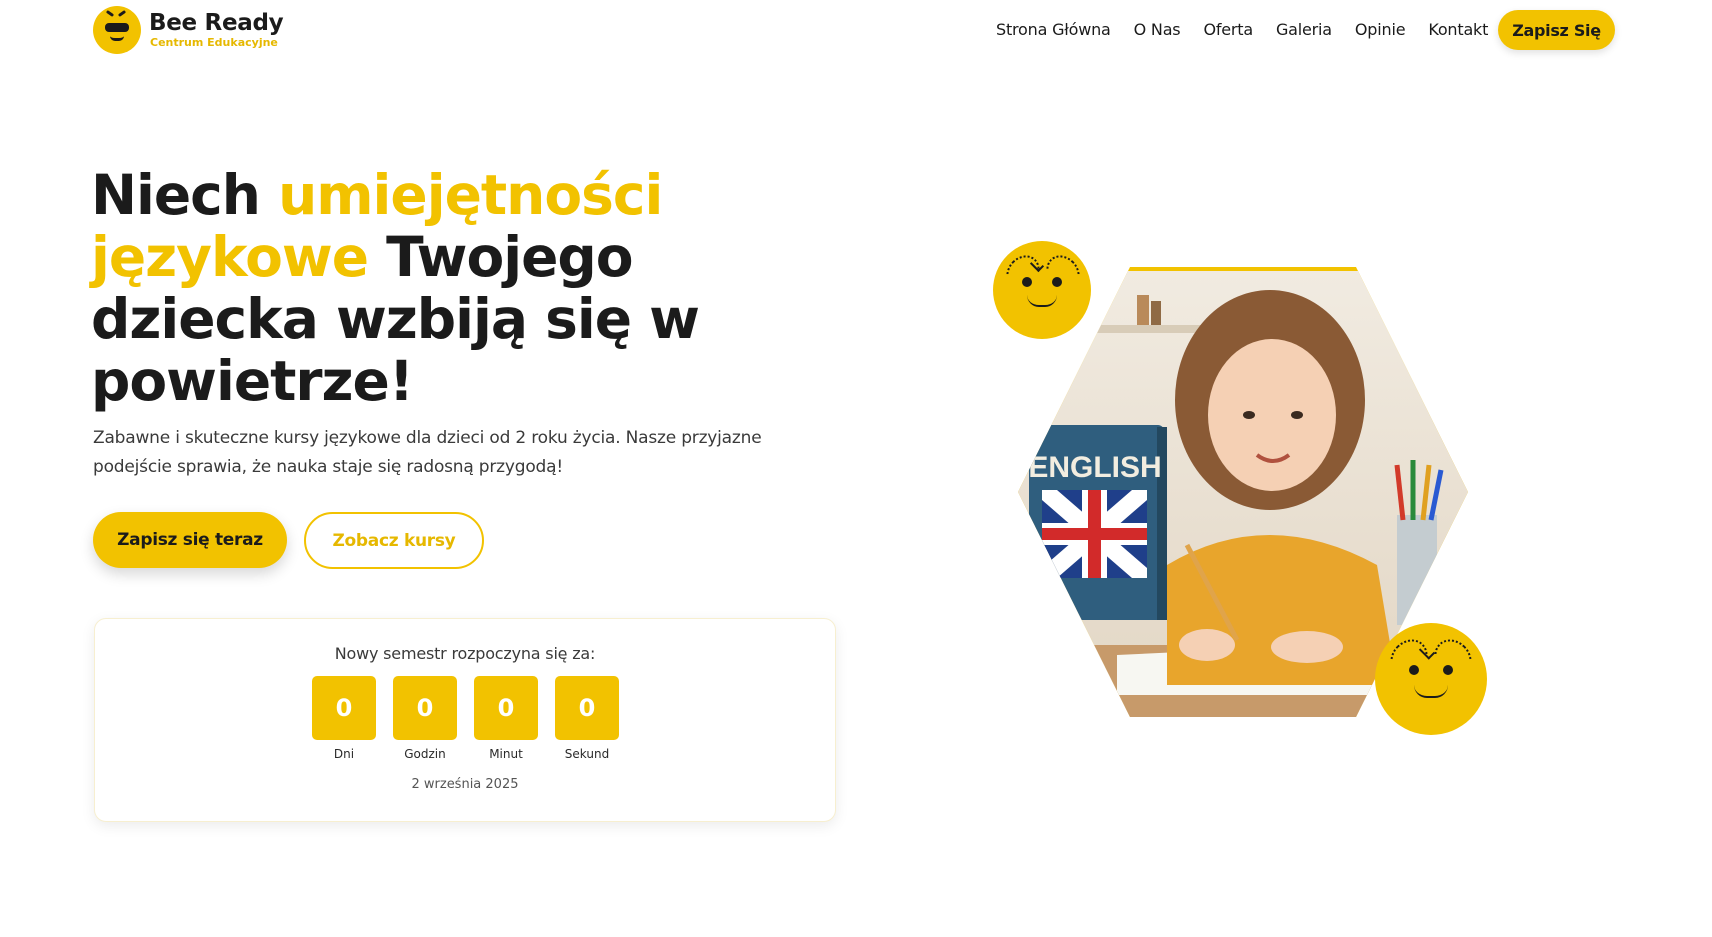  Describe the element at coordinates (465, 784) in the screenshot. I see `countdown-date: 2 września 2025` at that location.